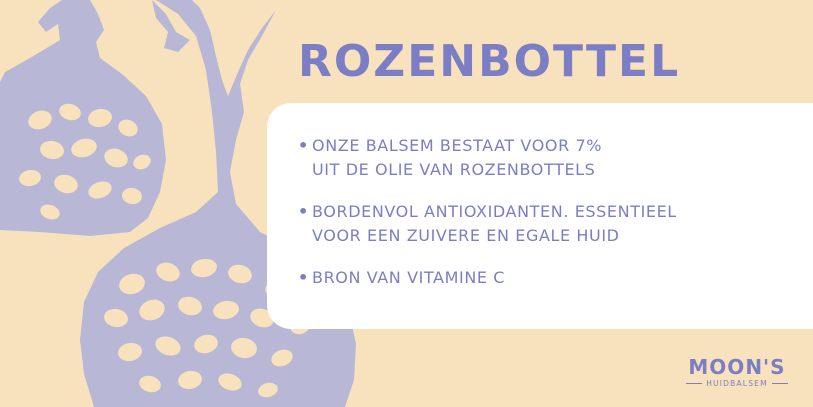  I want to click on brand-divider-left, so click(694, 383).